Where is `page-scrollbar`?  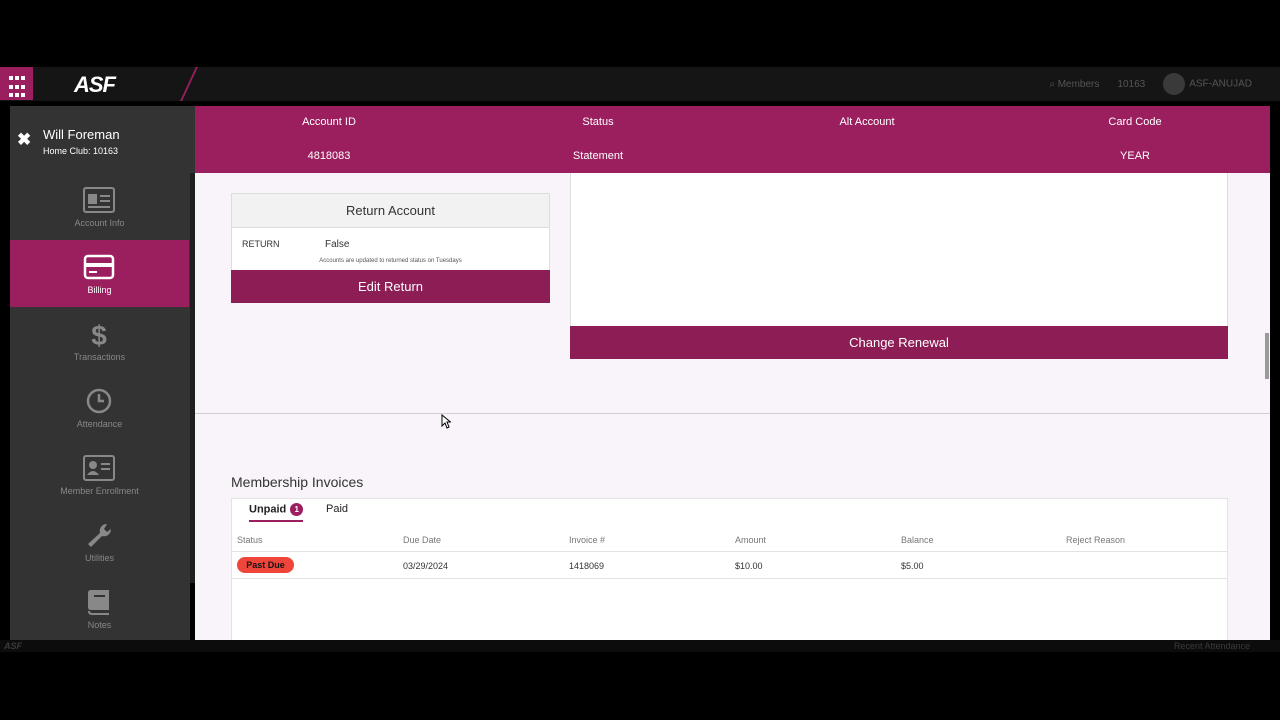
page-scrollbar is located at coordinates (1267, 356).